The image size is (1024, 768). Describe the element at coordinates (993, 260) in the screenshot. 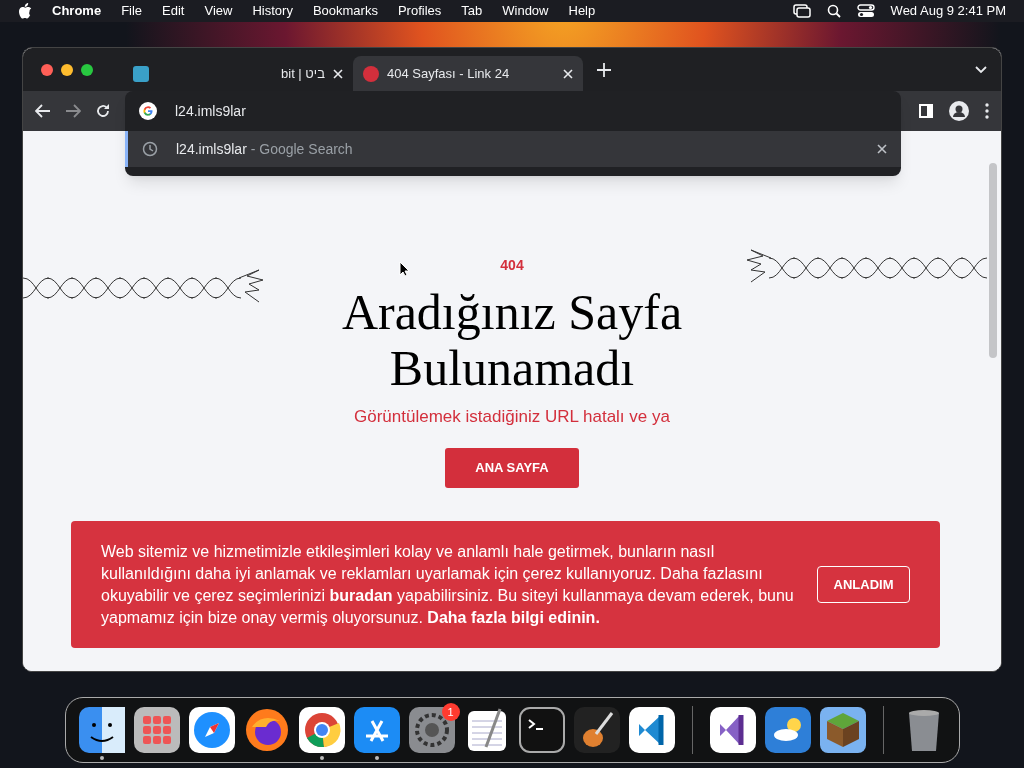

I see `scrollbar-thumb` at that location.